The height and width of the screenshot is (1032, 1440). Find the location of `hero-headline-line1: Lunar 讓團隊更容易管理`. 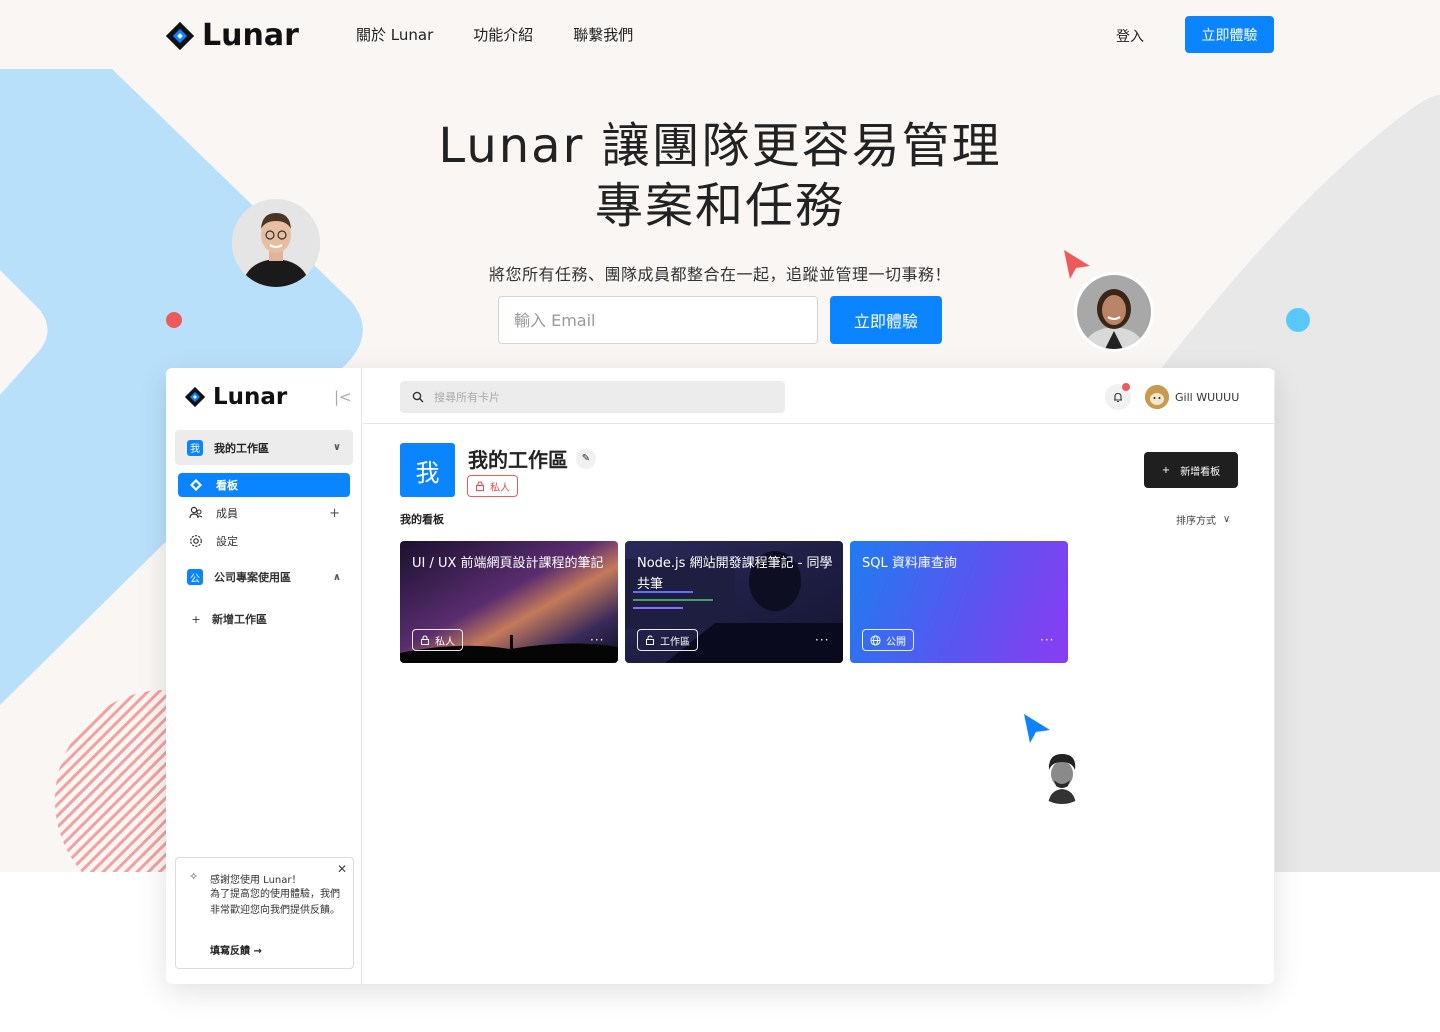

hero-headline-line1: Lunar 讓團隊更容易管理 is located at coordinates (720, 146).